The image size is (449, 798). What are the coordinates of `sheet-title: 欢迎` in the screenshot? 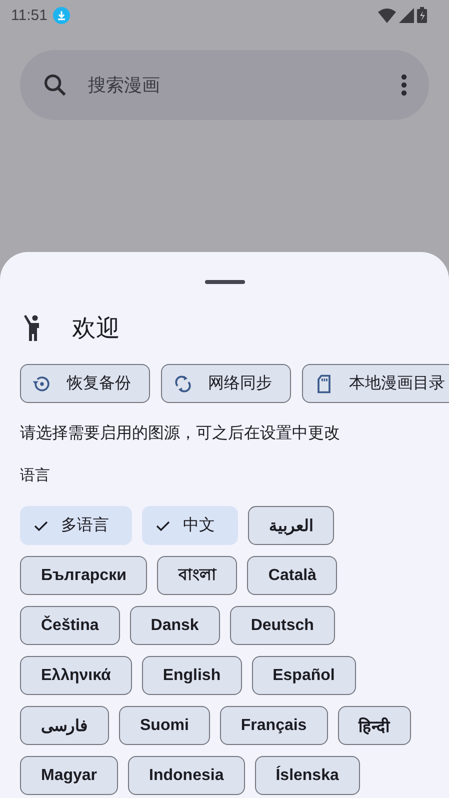 It's located at (96, 328).